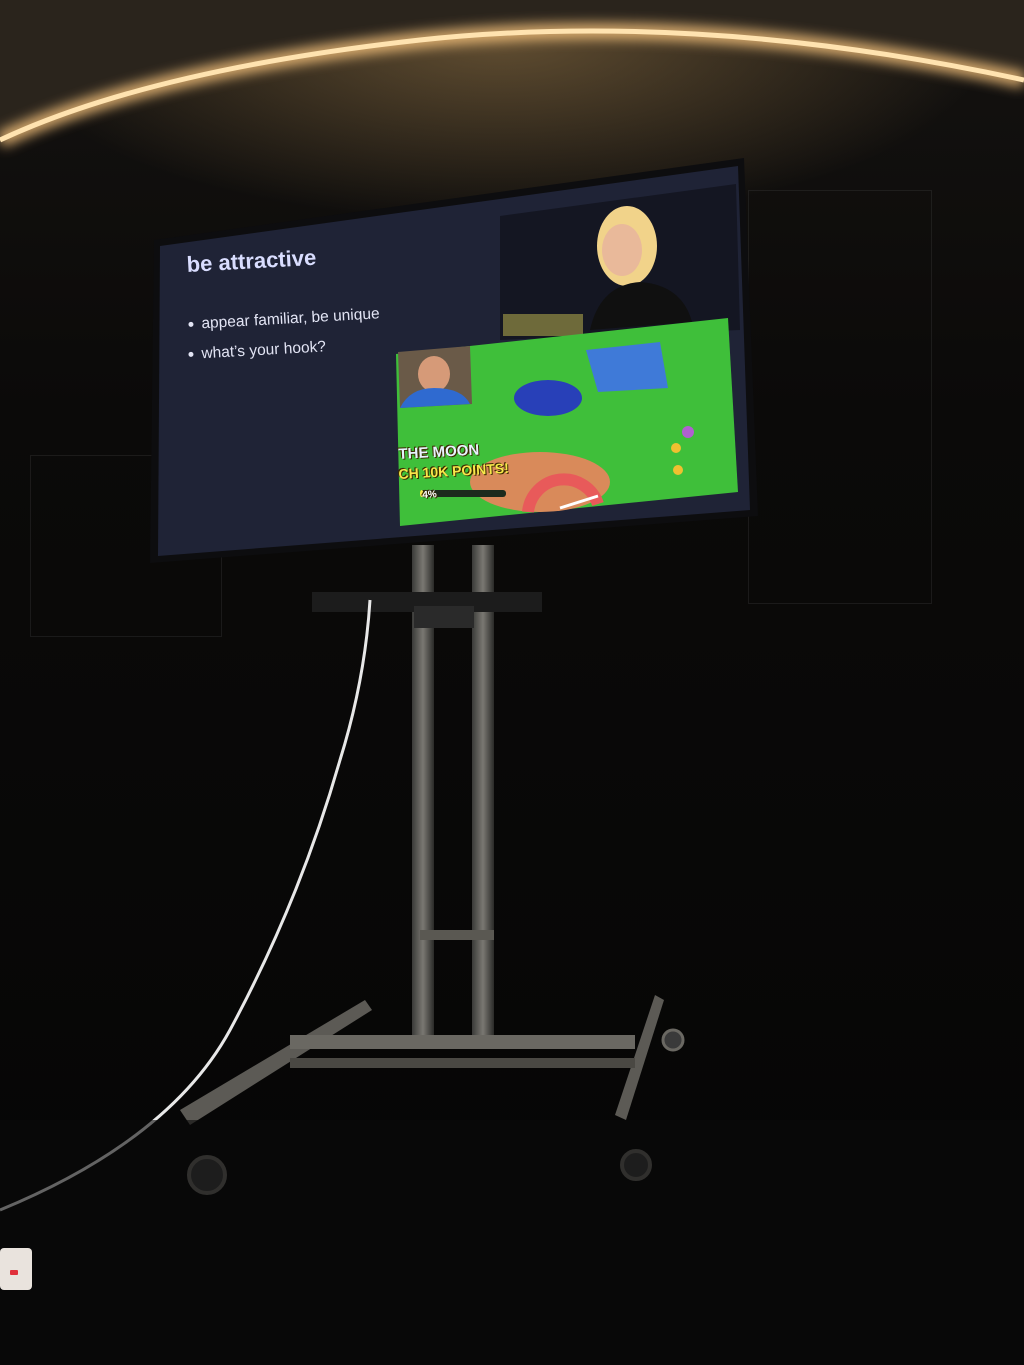 Image resolution: width=1024 pixels, height=1365 pixels. What do you see at coordinates (462, 1042) in the screenshot?
I see `stand-base-bar` at bounding box center [462, 1042].